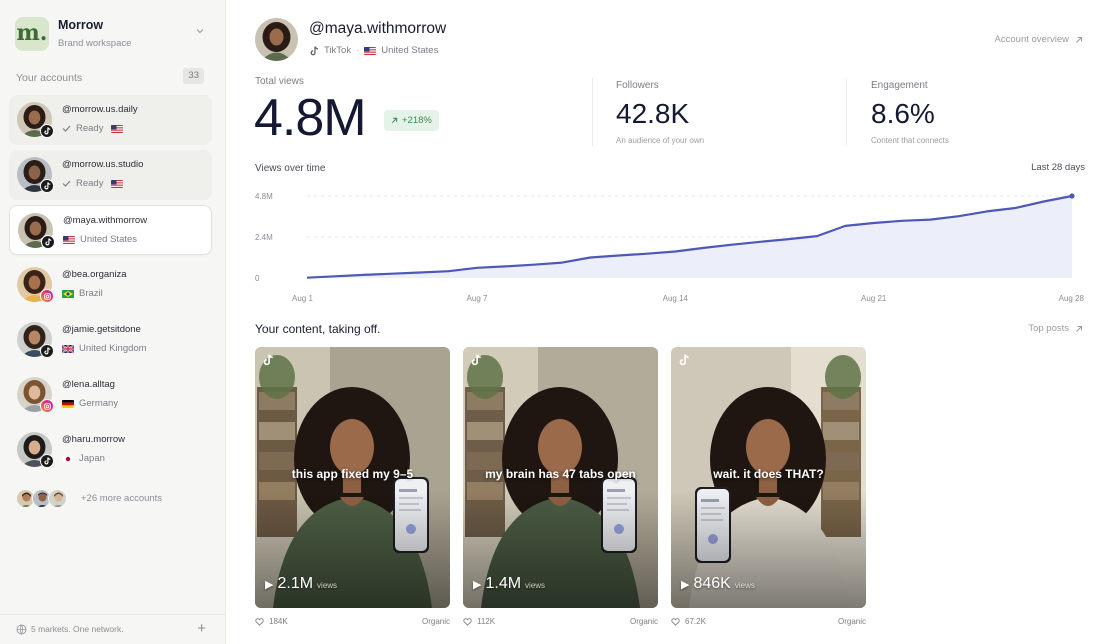  What do you see at coordinates (695, 621) in the screenshot?
I see `post-likes-count: 67.2K` at bounding box center [695, 621].